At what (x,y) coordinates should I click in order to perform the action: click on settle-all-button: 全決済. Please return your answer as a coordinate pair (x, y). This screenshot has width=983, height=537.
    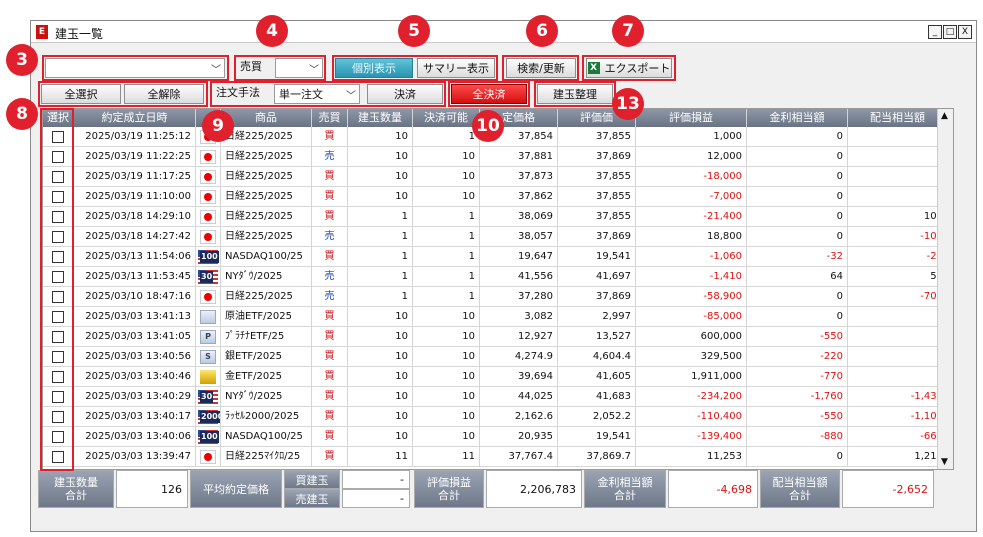
    Looking at the image, I should click on (489, 94).